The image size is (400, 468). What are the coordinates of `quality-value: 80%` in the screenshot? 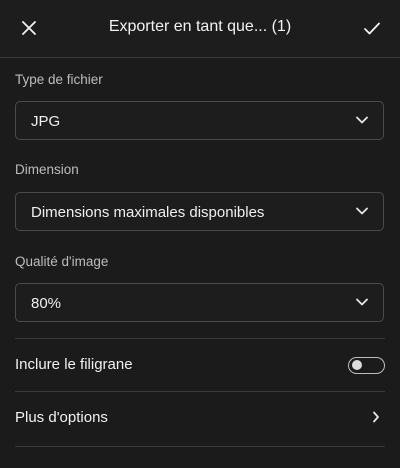 It's located at (46, 303).